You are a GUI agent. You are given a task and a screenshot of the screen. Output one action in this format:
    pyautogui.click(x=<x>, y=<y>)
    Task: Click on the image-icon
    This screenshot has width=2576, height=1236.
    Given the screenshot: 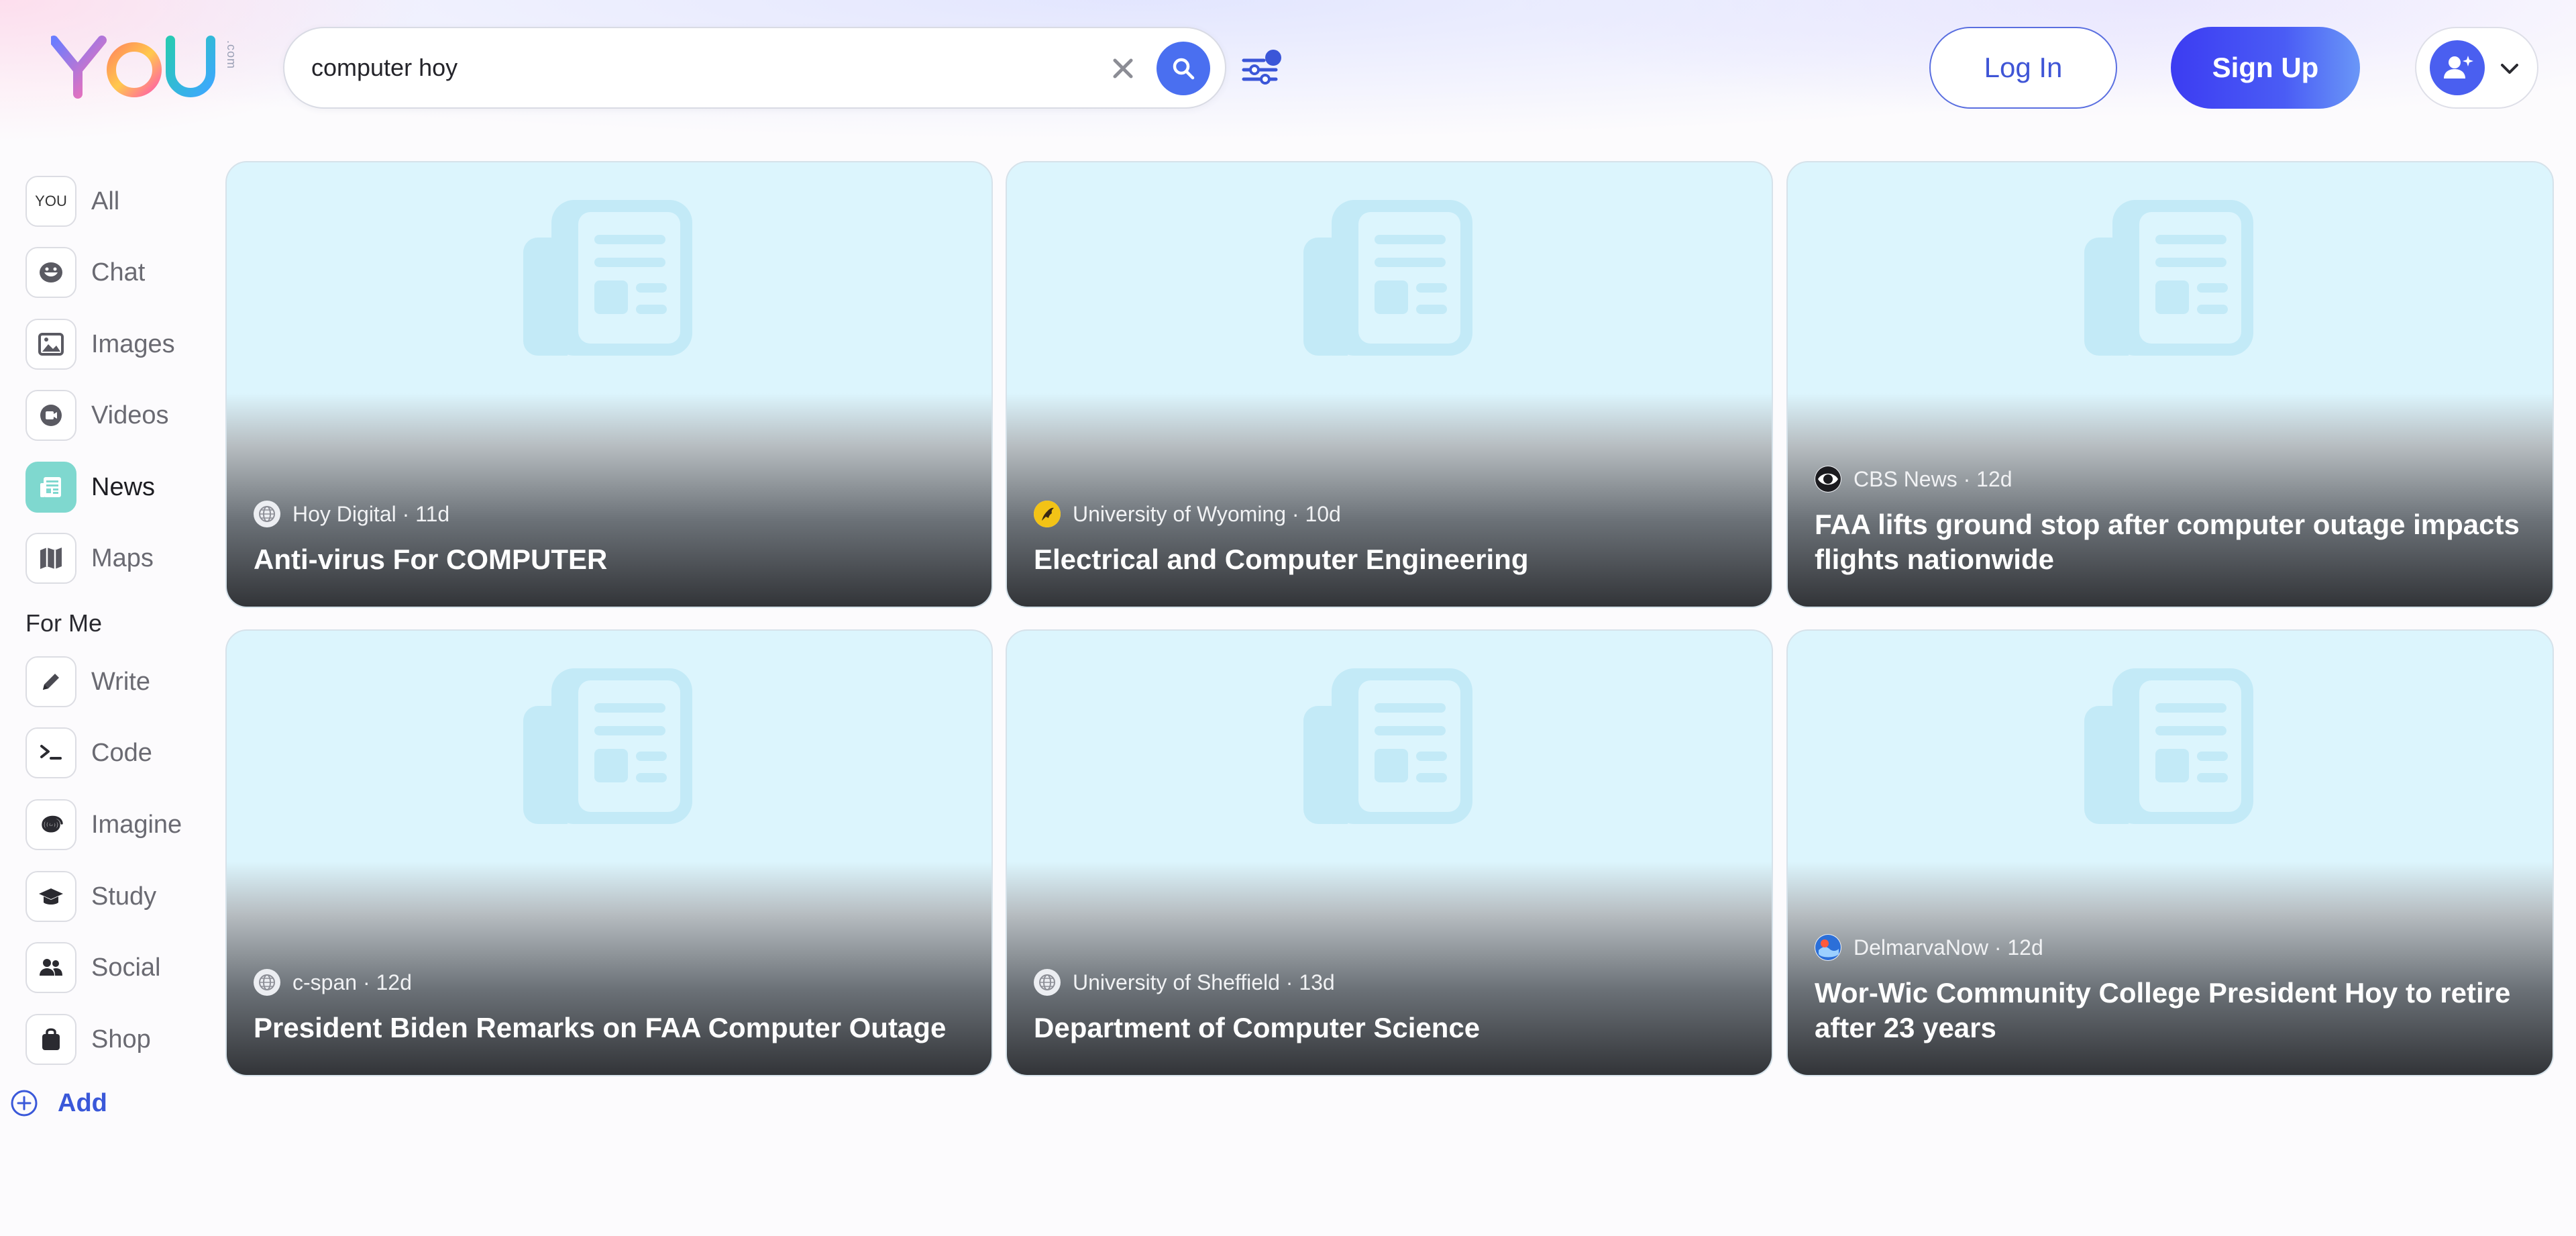 What is the action you would take?
    pyautogui.click(x=50, y=344)
    